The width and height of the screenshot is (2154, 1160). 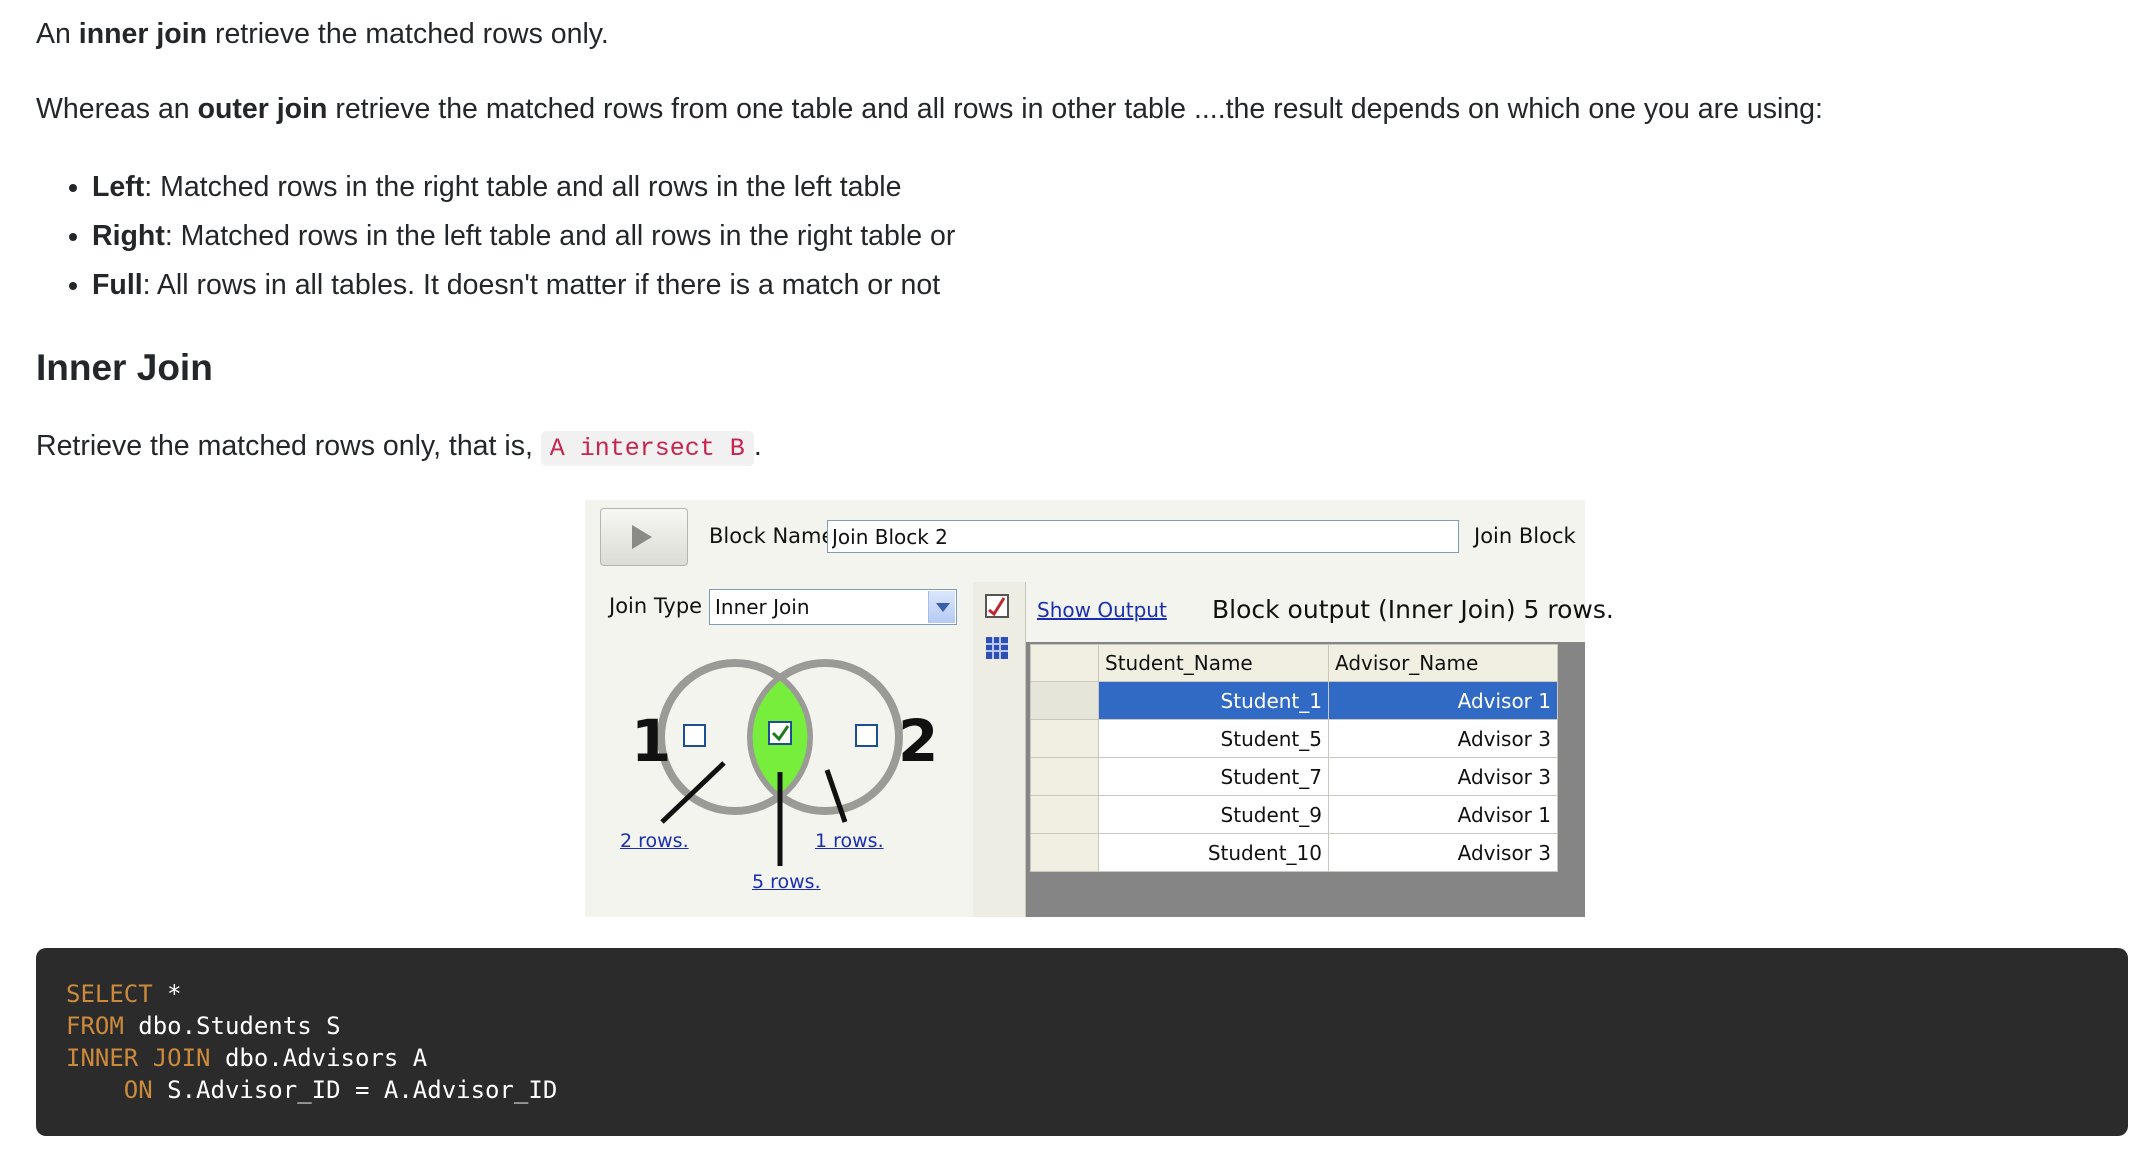 I want to click on run-button, so click(x=644, y=537).